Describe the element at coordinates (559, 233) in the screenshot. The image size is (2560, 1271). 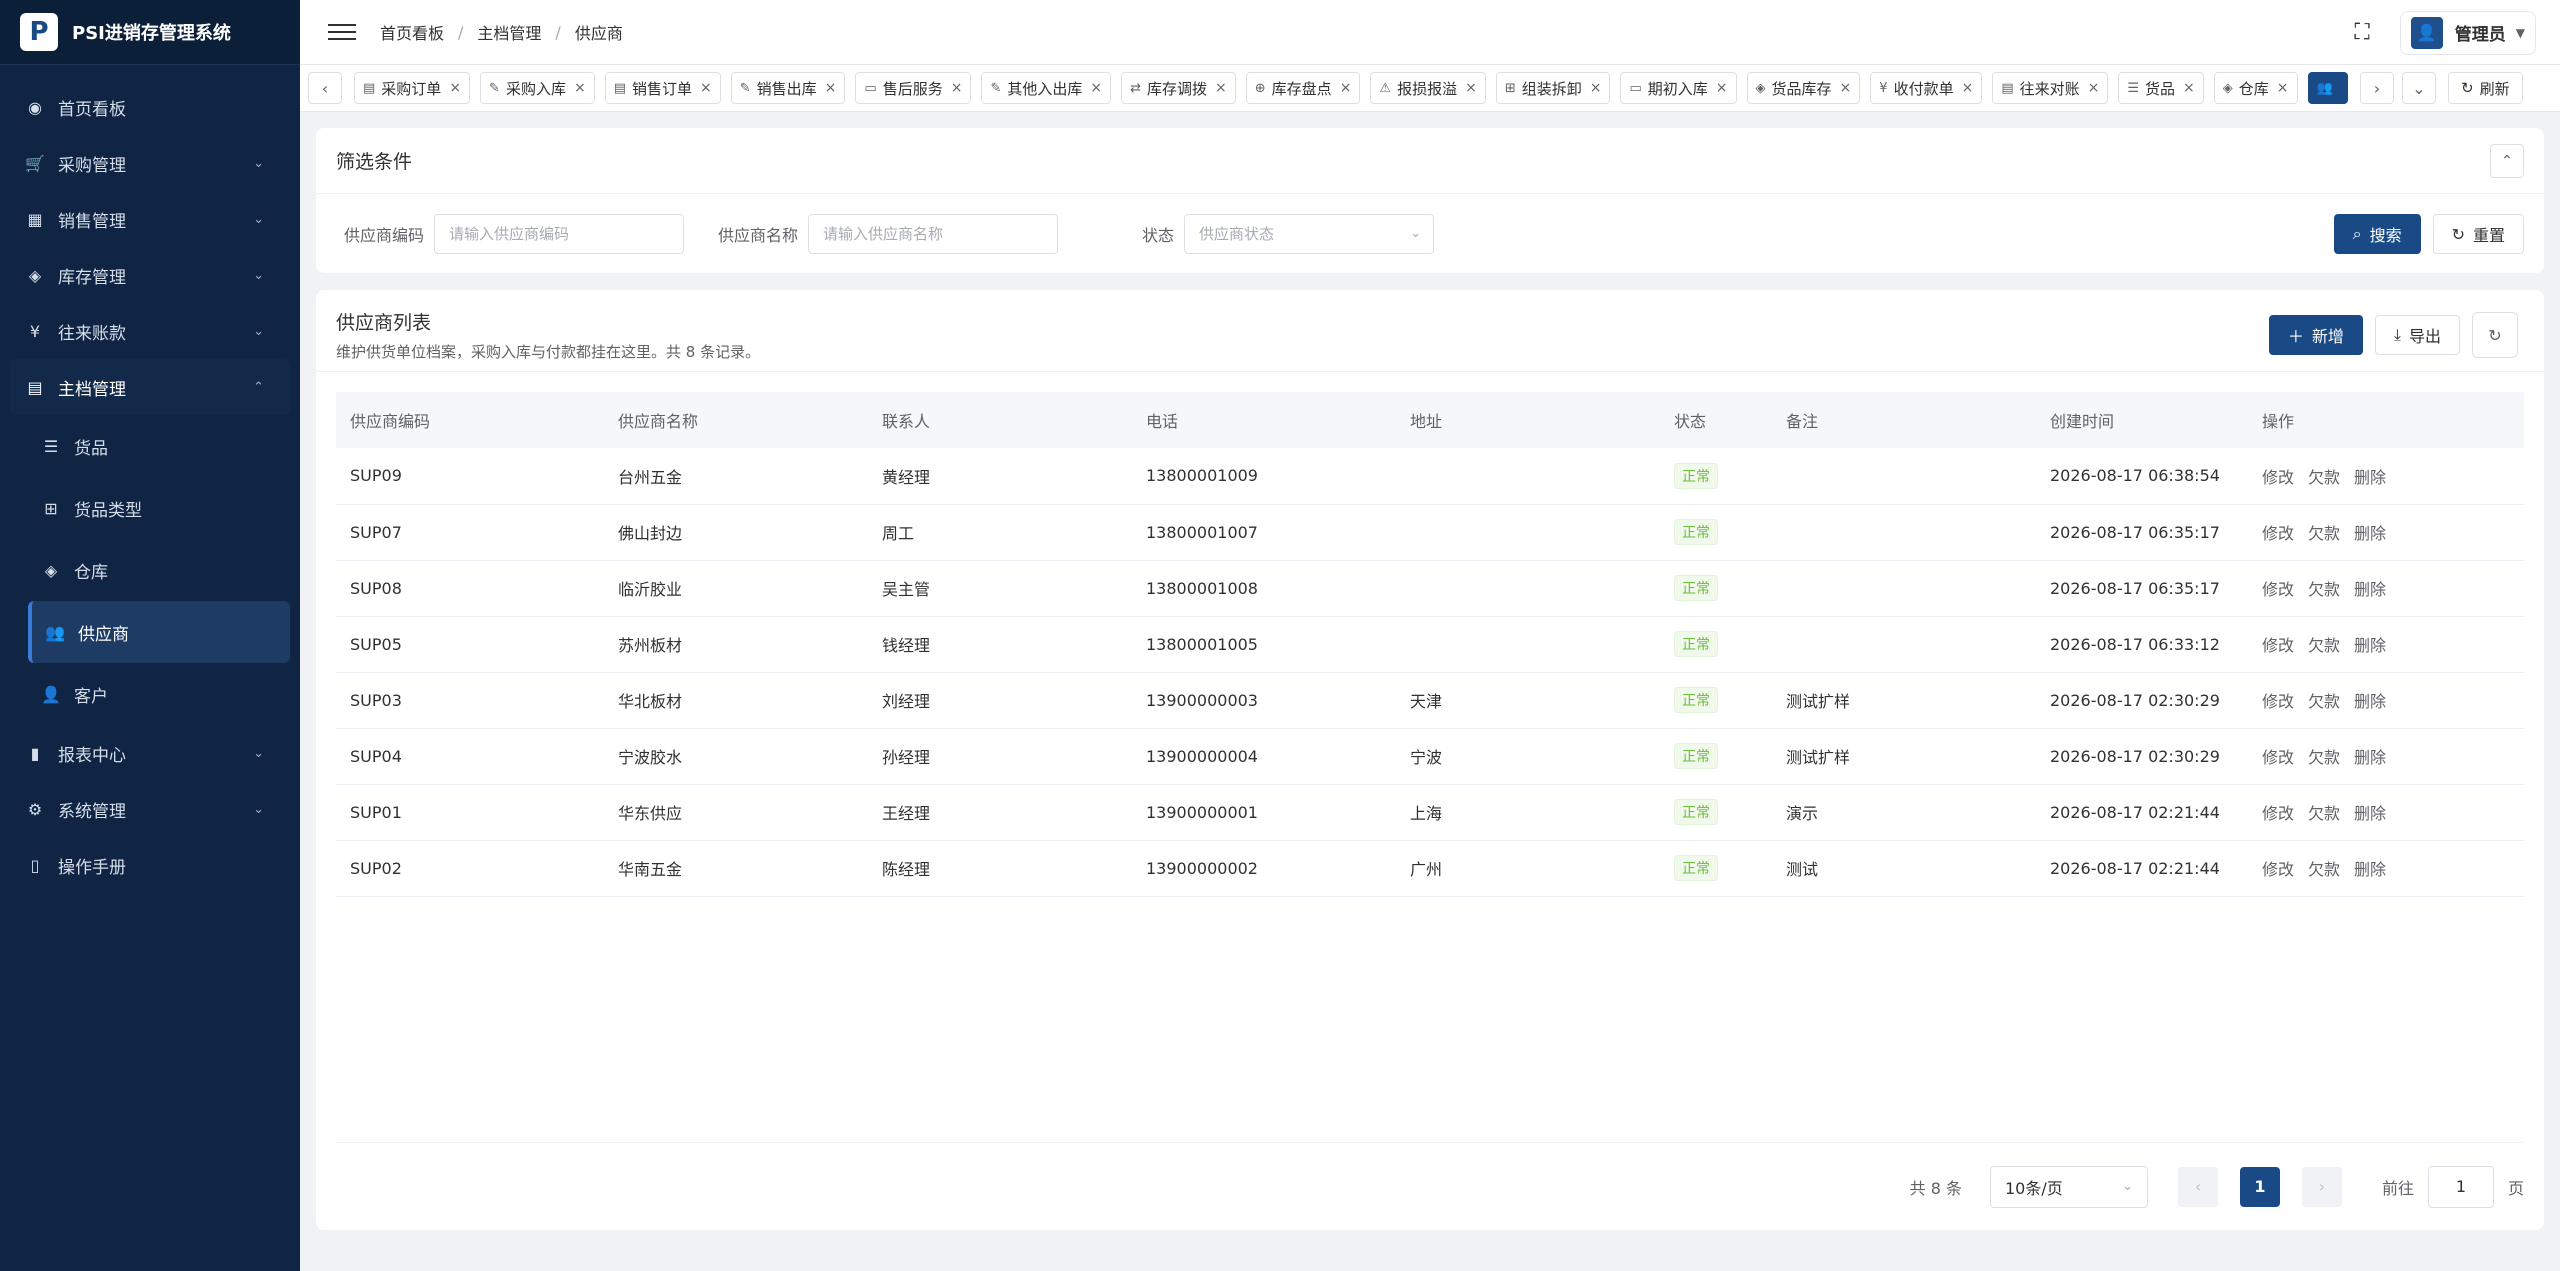
I see `supplier-code-input: 请输入供应商编码` at that location.